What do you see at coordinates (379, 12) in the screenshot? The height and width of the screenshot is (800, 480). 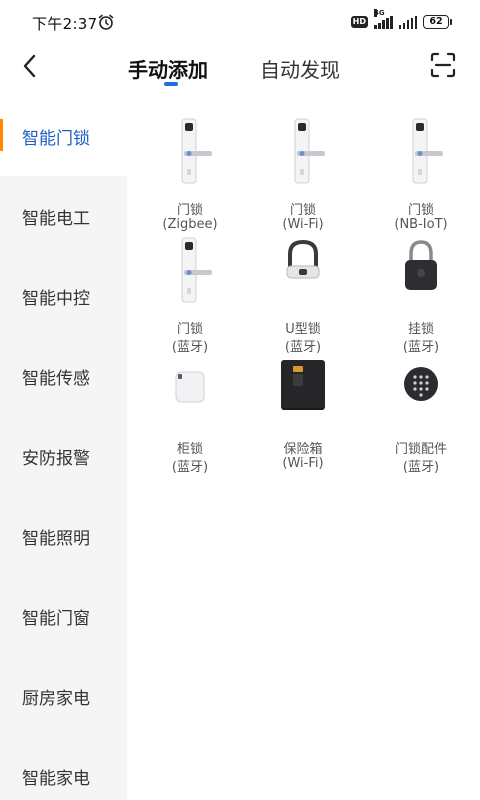 I see `network-type-label: 4G` at bounding box center [379, 12].